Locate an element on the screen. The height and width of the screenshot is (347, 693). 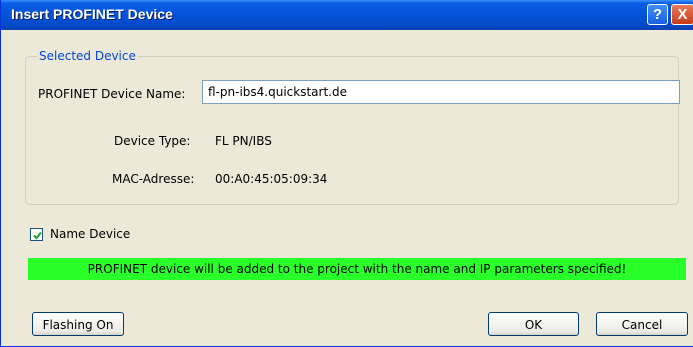
name-device-label: Name Device is located at coordinates (90, 234).